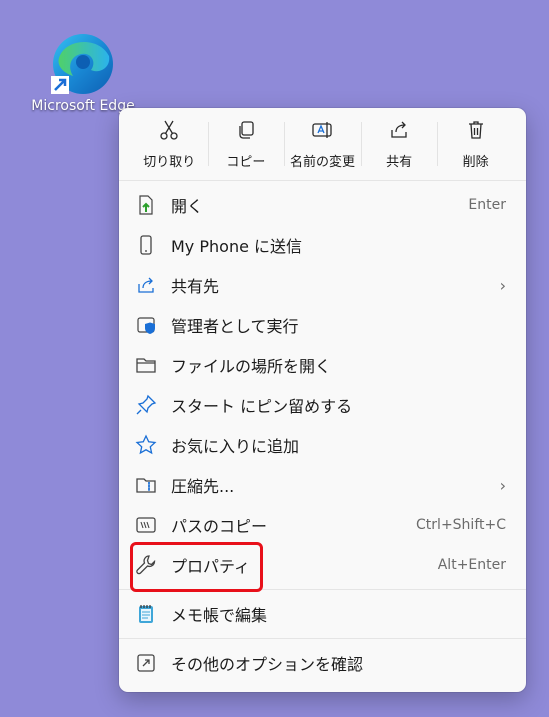 This screenshot has width=549, height=717. I want to click on copy-button: コピー, so click(246, 144).